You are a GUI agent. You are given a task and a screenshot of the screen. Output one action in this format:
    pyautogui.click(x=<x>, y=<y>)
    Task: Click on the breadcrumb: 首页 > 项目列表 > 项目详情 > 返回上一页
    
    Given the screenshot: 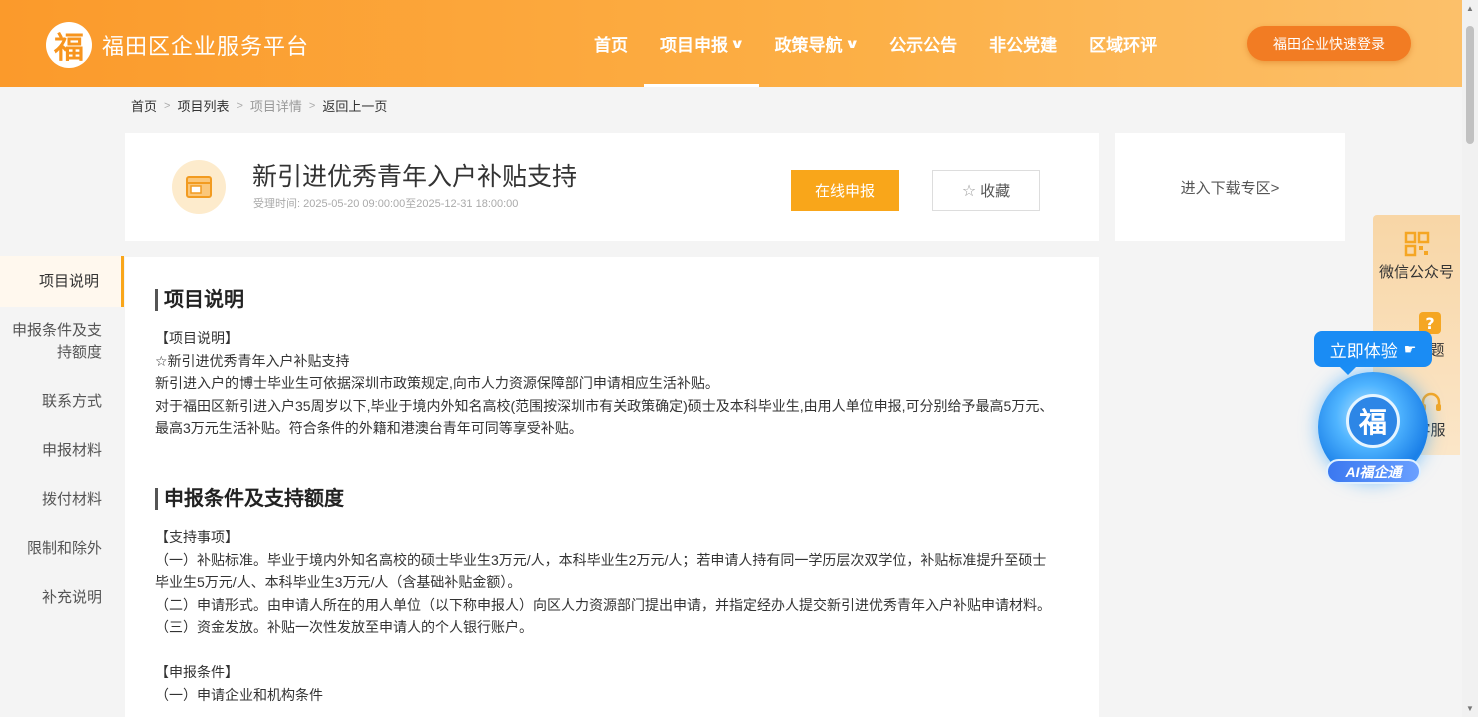 What is the action you would take?
    pyautogui.click(x=259, y=105)
    